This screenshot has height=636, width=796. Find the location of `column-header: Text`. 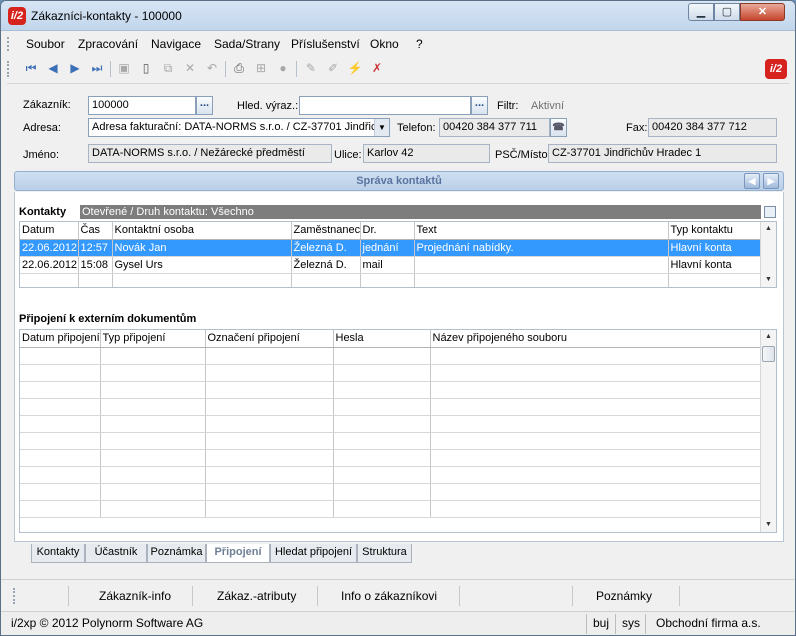

column-header: Text is located at coordinates (541, 231).